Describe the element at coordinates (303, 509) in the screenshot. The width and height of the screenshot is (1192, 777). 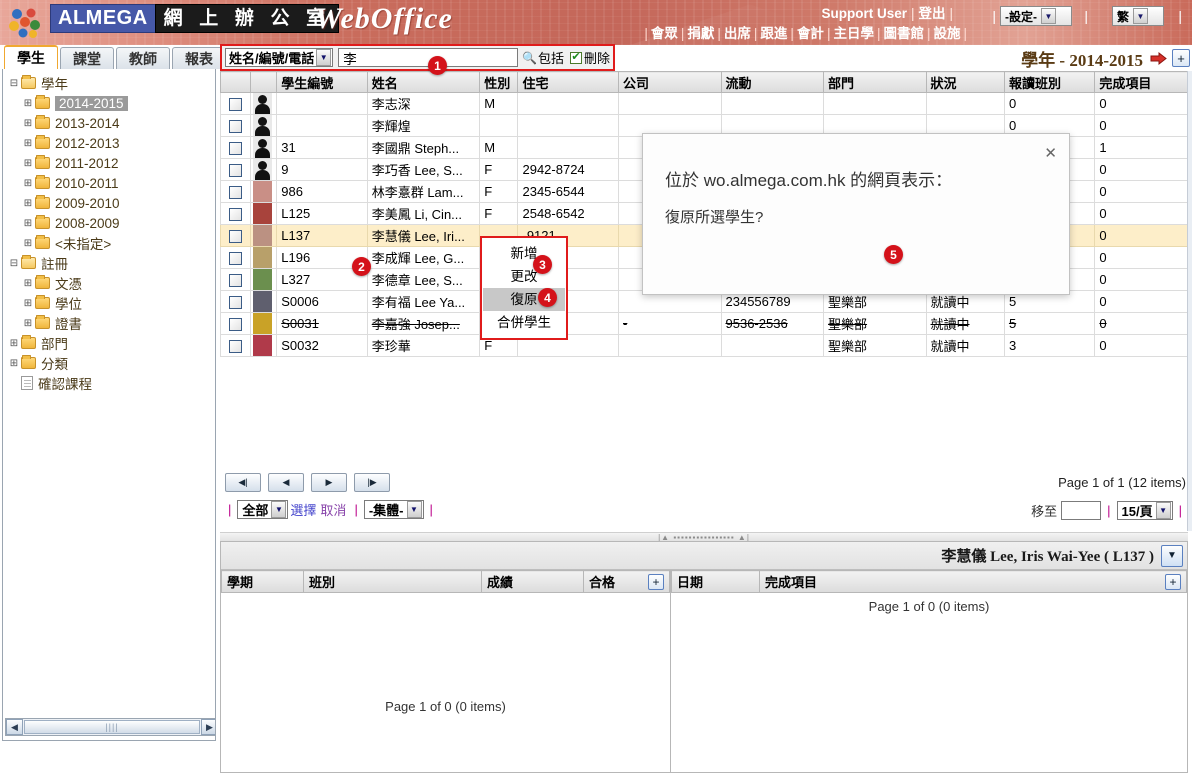
I see `select-link: 選擇` at that location.